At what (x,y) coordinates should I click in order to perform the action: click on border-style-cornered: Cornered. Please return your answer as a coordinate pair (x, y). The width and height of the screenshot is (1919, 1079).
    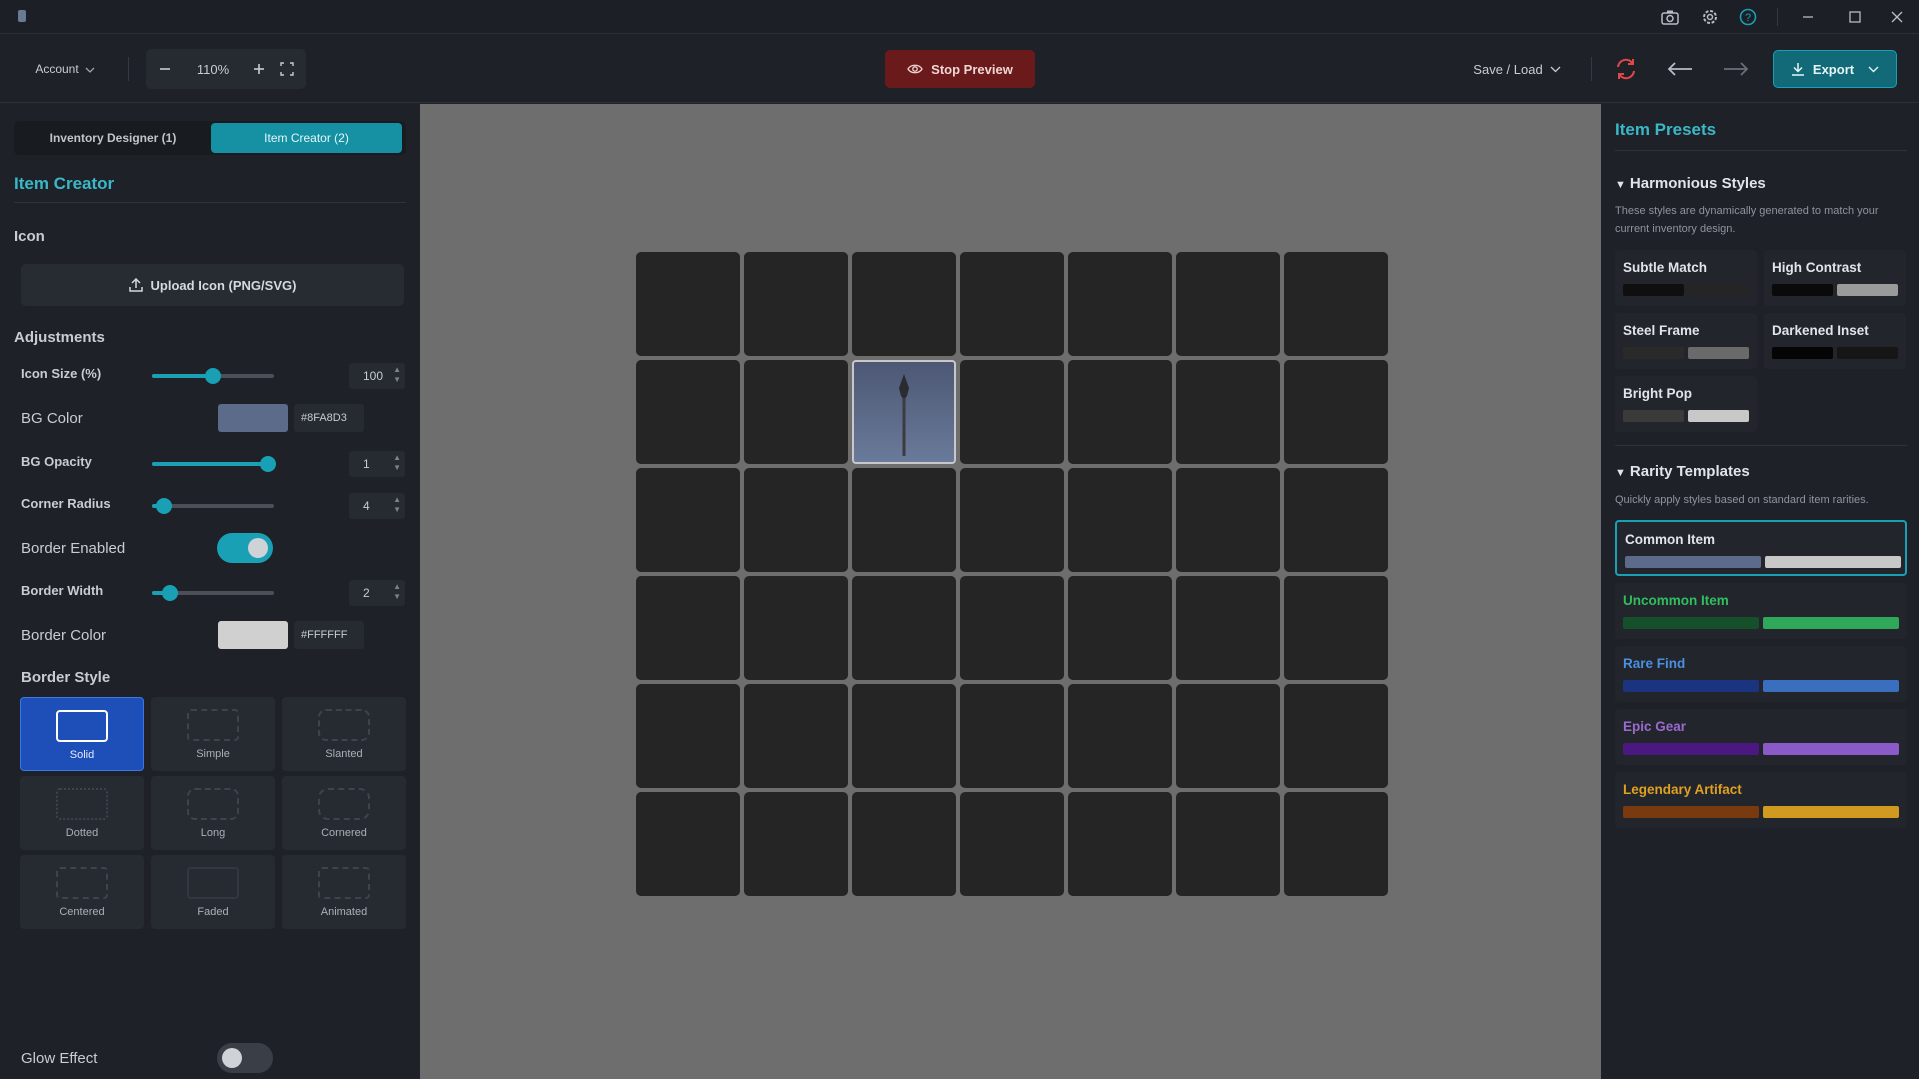
    Looking at the image, I should click on (344, 813).